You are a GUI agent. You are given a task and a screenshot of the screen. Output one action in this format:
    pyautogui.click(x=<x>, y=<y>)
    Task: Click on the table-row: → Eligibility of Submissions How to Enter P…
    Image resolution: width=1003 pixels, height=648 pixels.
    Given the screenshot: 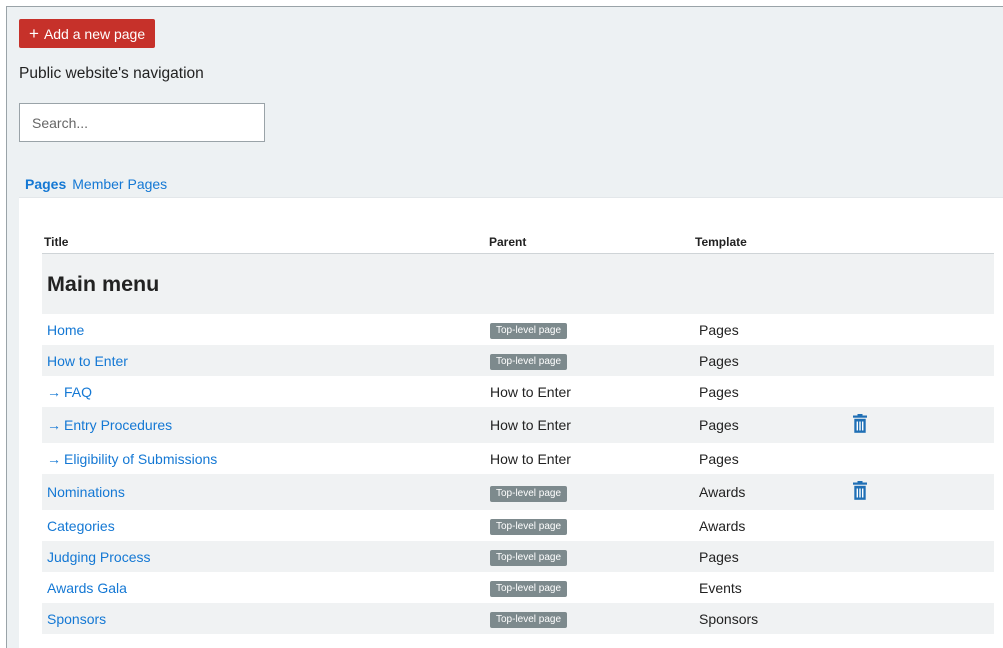 What is the action you would take?
    pyautogui.click(x=518, y=458)
    